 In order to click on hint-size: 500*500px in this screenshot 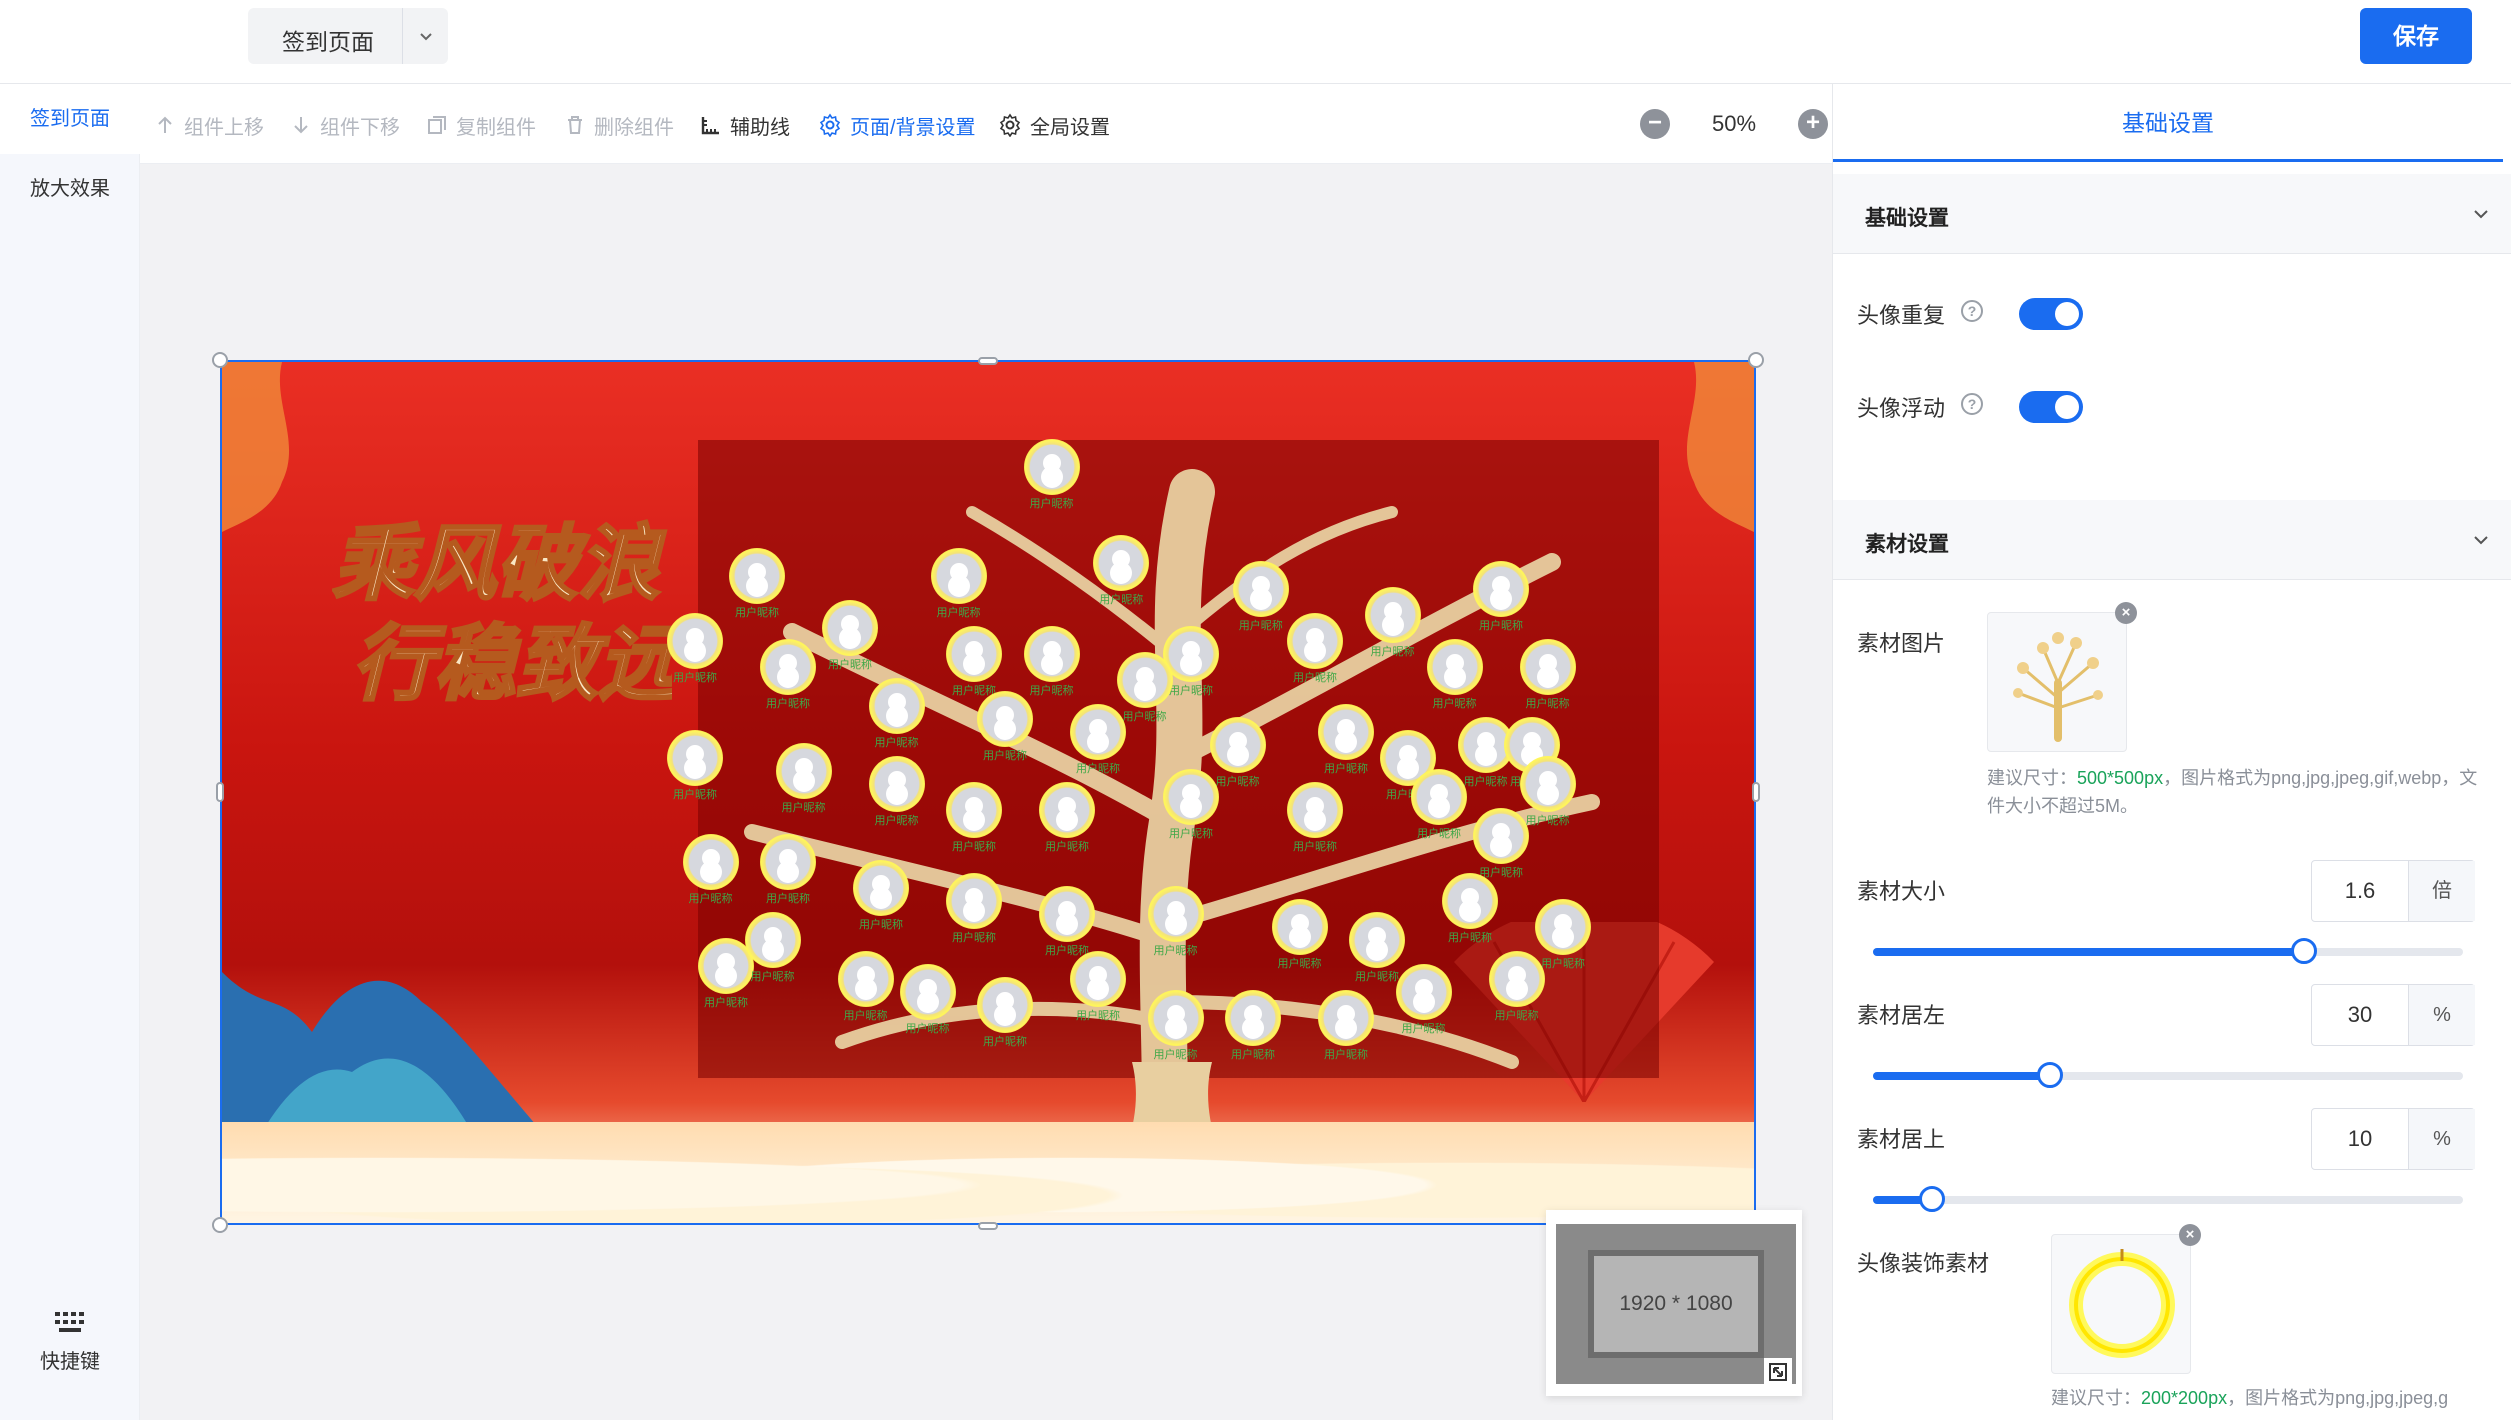, I will do `click(2120, 778)`.